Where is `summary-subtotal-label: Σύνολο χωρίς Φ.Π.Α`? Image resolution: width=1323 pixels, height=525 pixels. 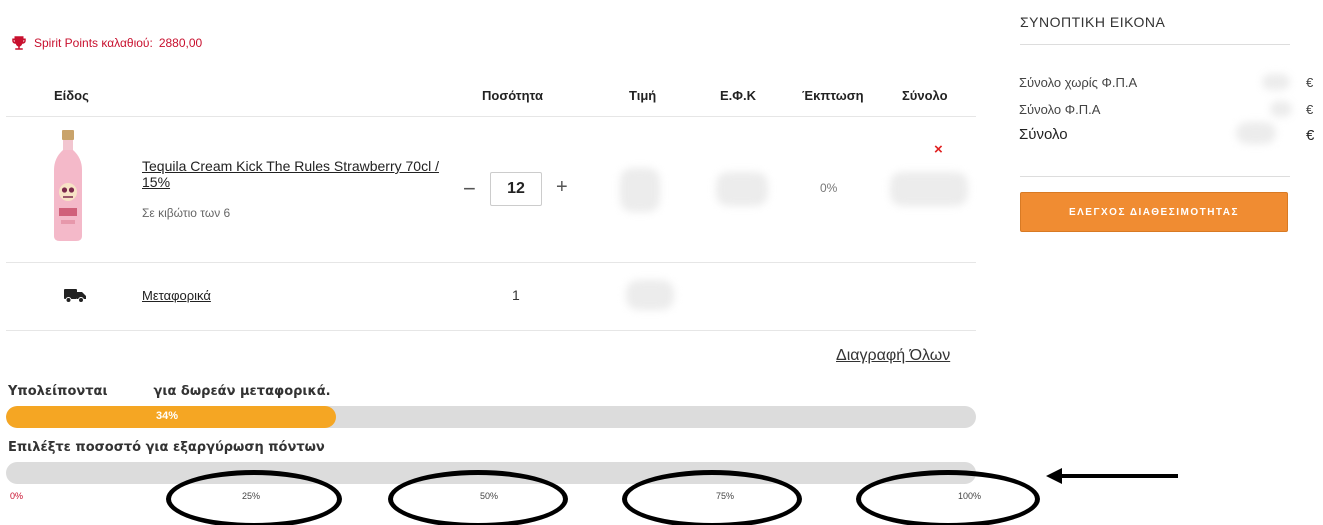 summary-subtotal-label: Σύνολο χωρίς Φ.Π.Α is located at coordinates (1078, 82).